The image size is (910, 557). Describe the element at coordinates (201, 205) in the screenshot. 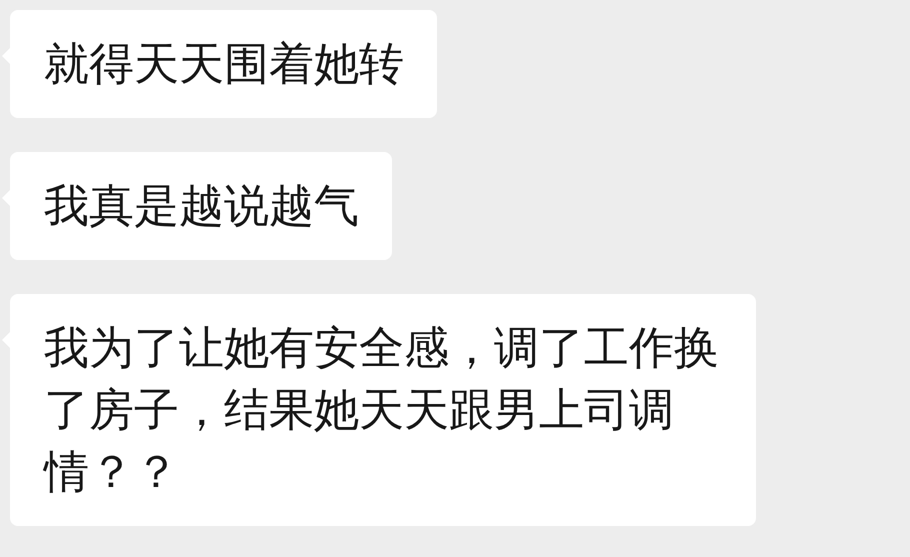

I see `message-text: 我真是越说越气` at that location.